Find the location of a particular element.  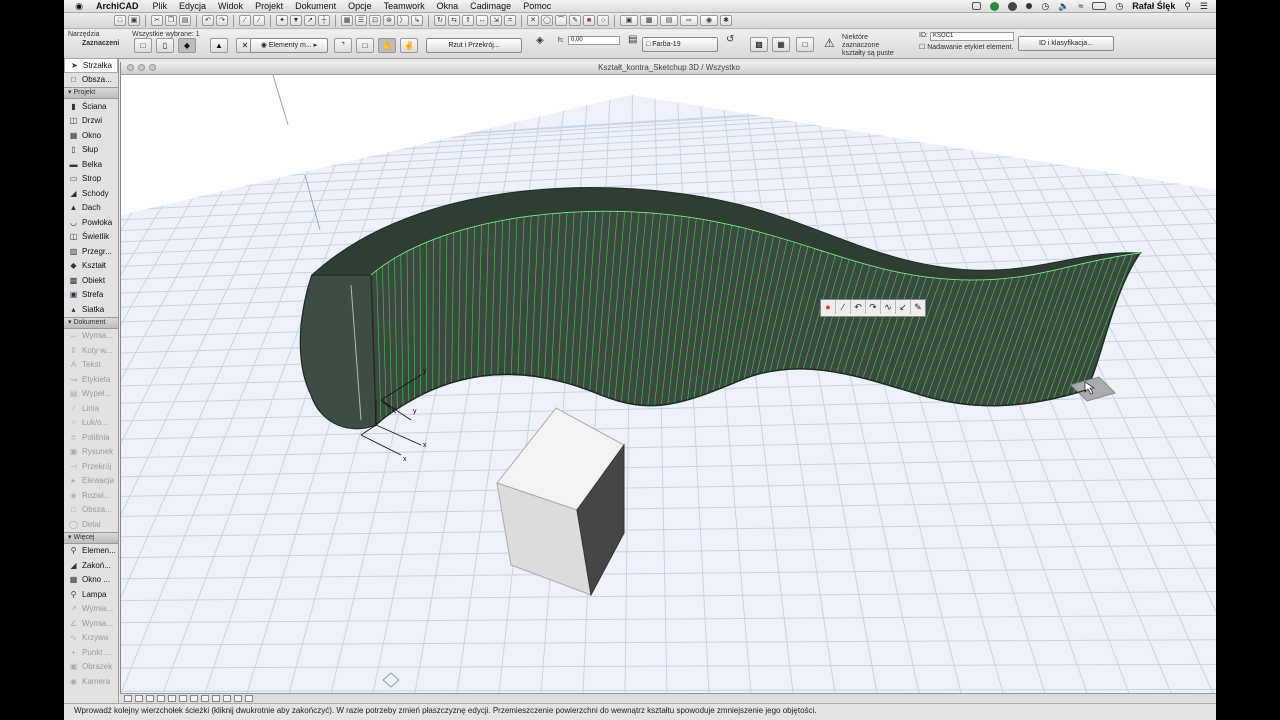

new-file-icon: □ is located at coordinates (120, 20).